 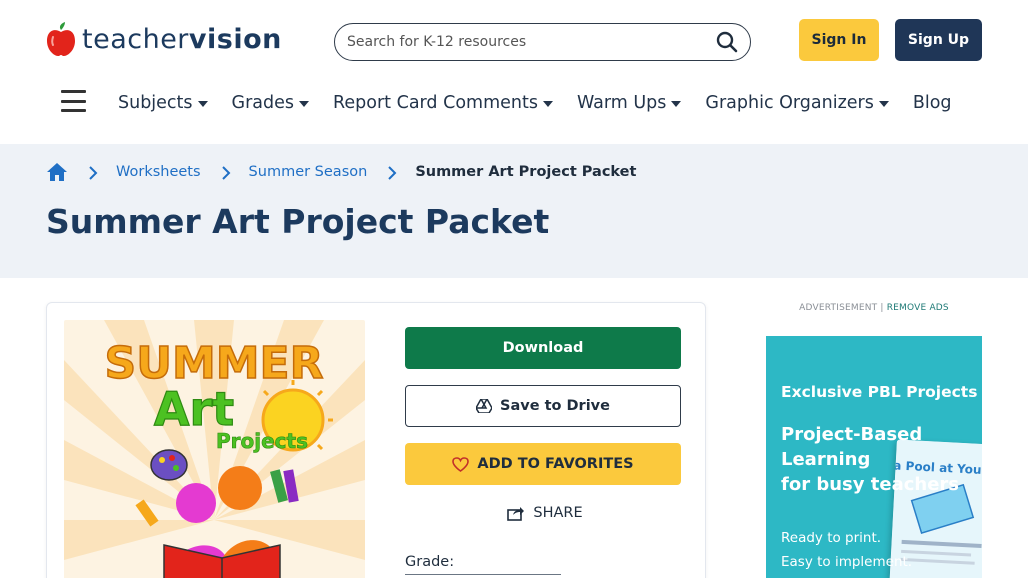 I want to click on nav-item-label: Graphic Organizers, so click(x=789, y=103).